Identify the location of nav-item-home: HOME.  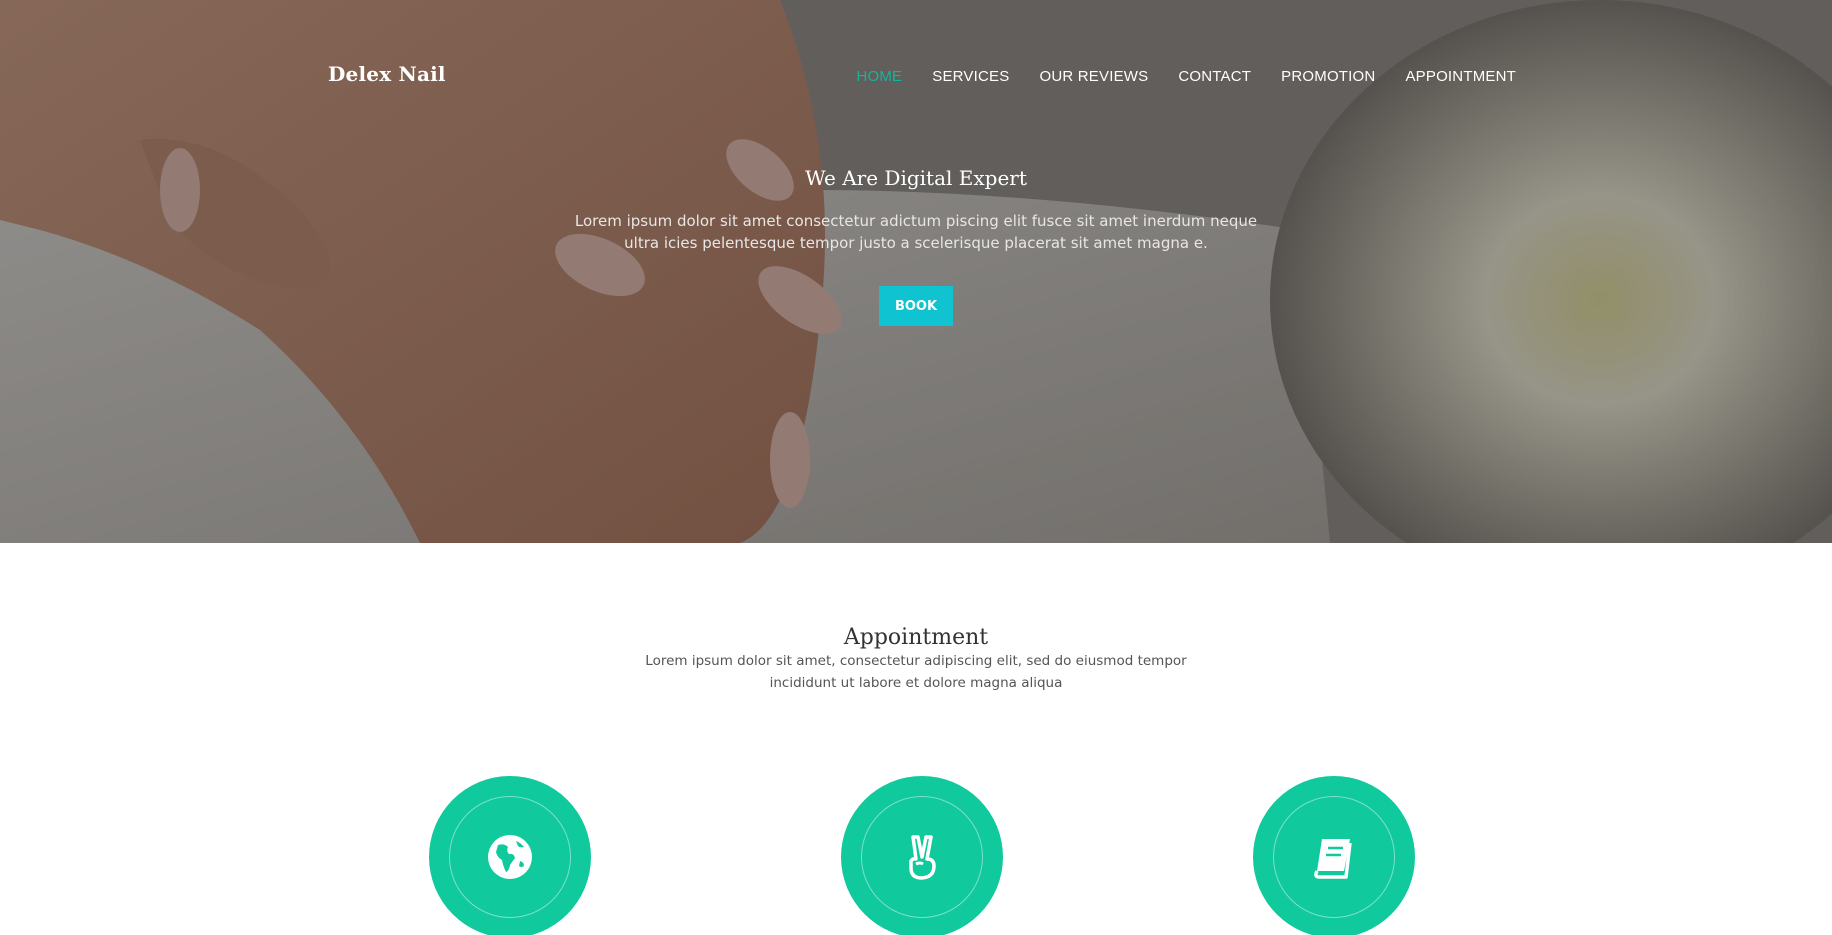
(879, 77).